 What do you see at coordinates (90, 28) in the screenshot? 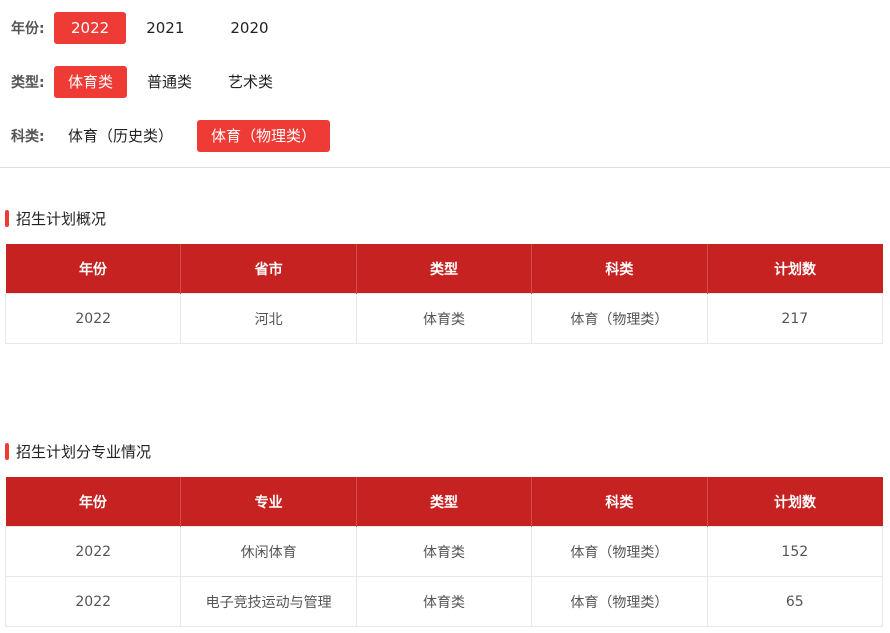
I see `year-option-2022: 2022` at bounding box center [90, 28].